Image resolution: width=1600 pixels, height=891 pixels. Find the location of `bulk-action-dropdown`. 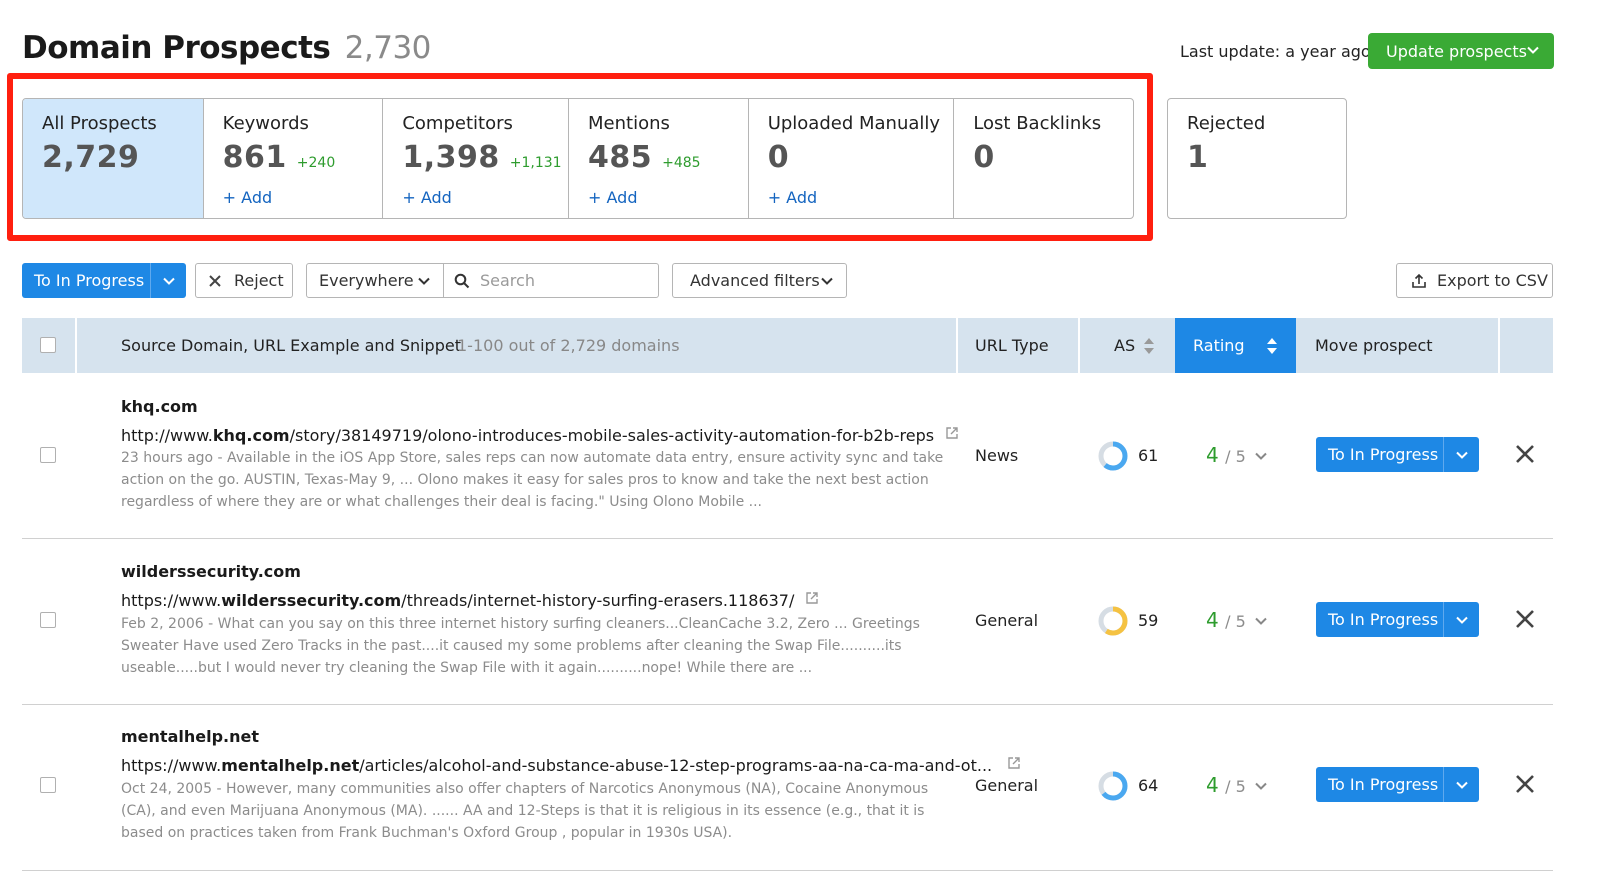

bulk-action-dropdown is located at coordinates (168, 280).